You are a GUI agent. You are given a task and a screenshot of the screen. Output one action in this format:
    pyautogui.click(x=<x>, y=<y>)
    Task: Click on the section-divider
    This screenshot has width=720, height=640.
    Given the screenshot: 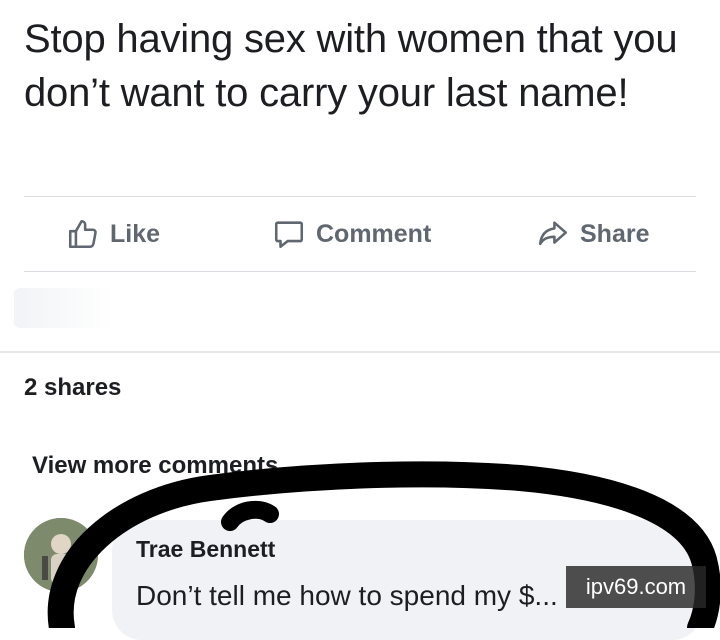 What is the action you would take?
    pyautogui.click(x=360, y=352)
    